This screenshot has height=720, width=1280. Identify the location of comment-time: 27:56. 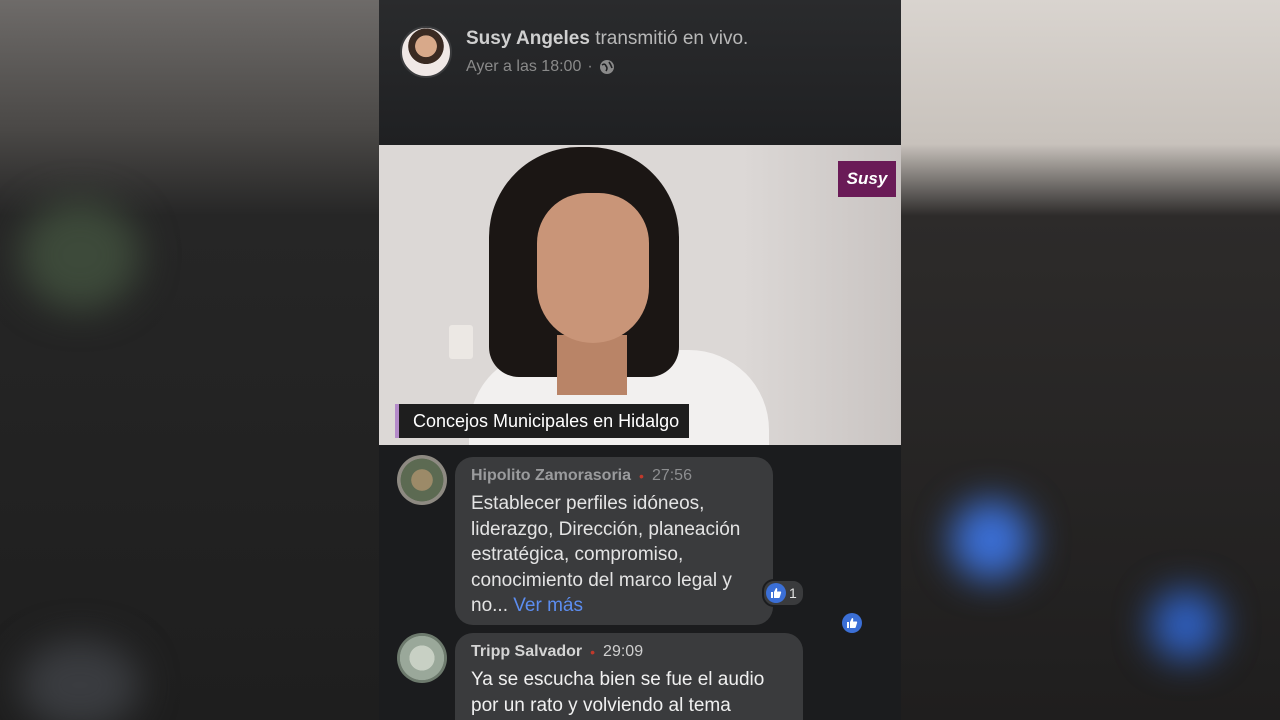
(672, 476).